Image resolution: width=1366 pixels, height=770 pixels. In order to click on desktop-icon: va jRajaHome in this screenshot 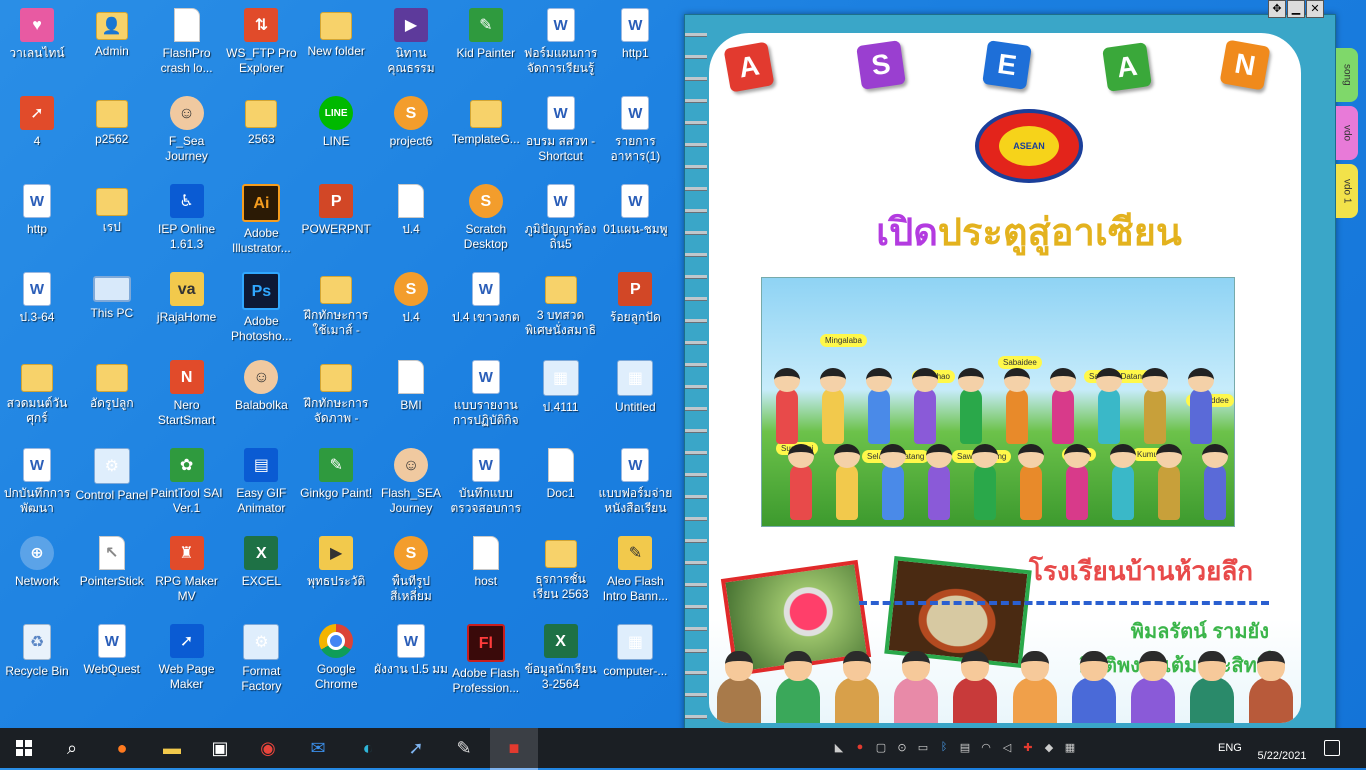, I will do `click(187, 309)`.